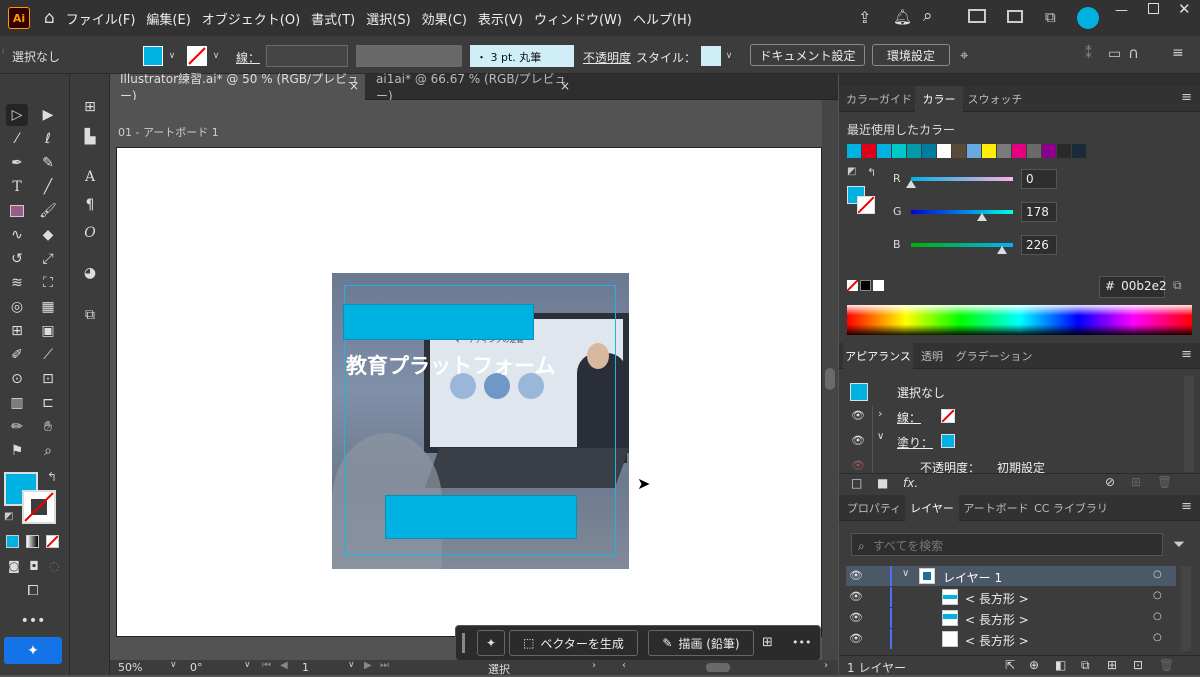 The image size is (1200, 677). What do you see at coordinates (880, 413) in the screenshot?
I see `expand-arrow-icon: ›` at bounding box center [880, 413].